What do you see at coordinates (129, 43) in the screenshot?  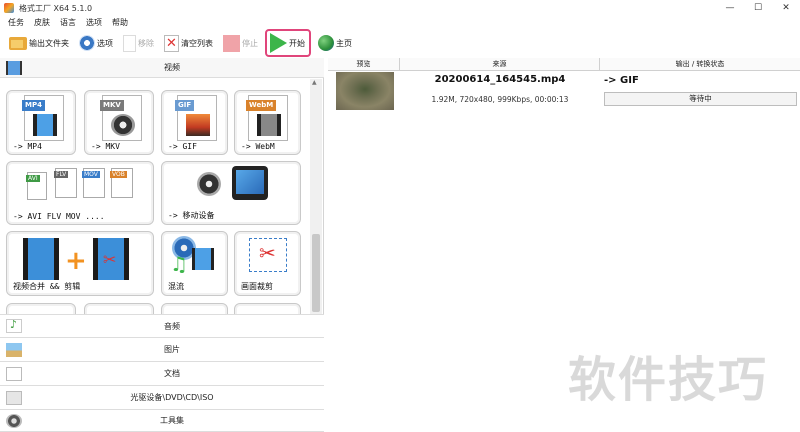 I see `document-remove-icon` at bounding box center [129, 43].